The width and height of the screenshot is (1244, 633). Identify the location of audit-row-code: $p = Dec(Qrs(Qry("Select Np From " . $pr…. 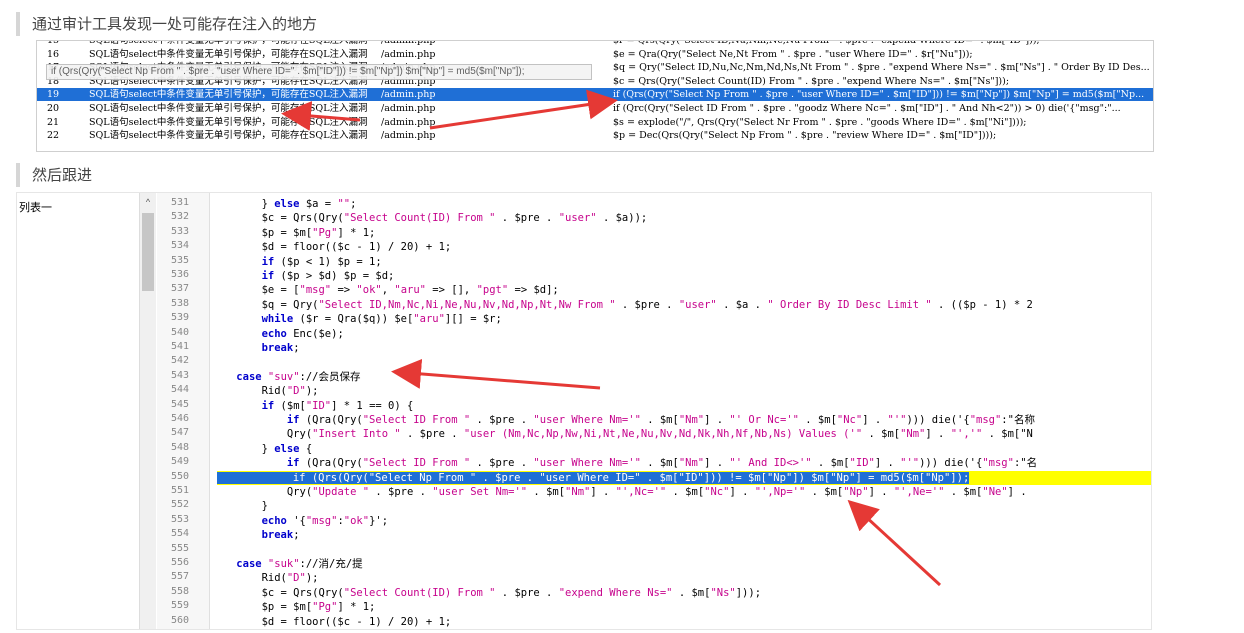
(805, 136).